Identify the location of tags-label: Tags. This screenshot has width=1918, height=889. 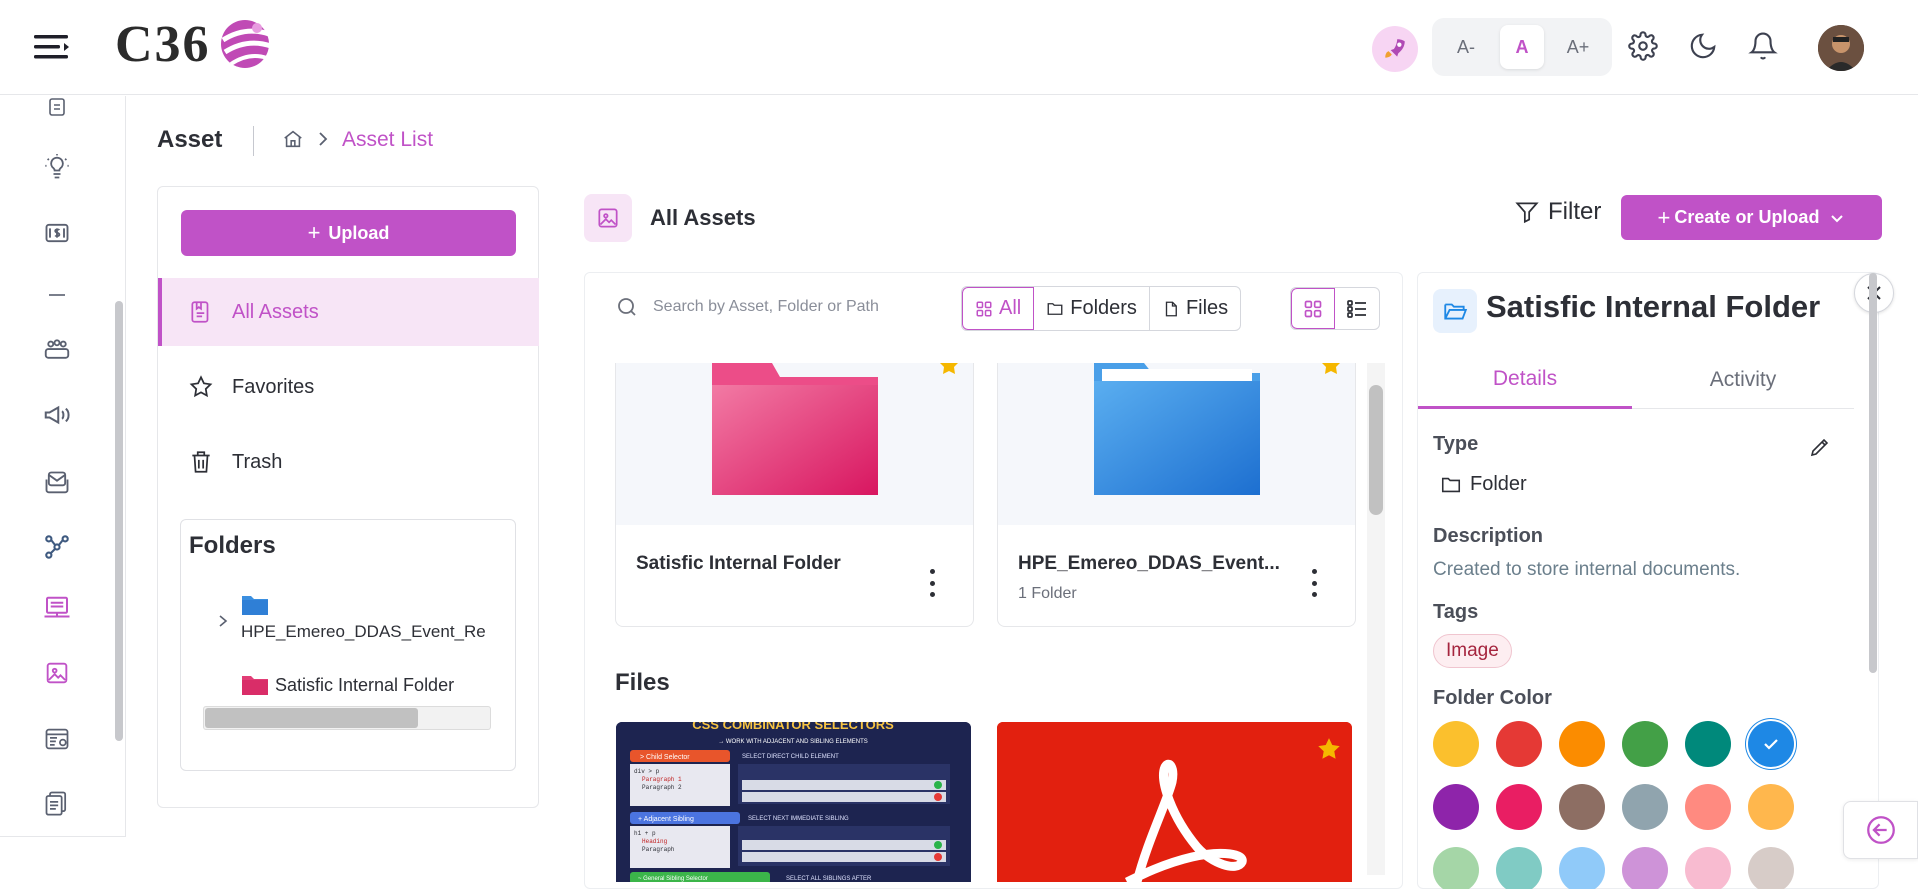
(1456, 612).